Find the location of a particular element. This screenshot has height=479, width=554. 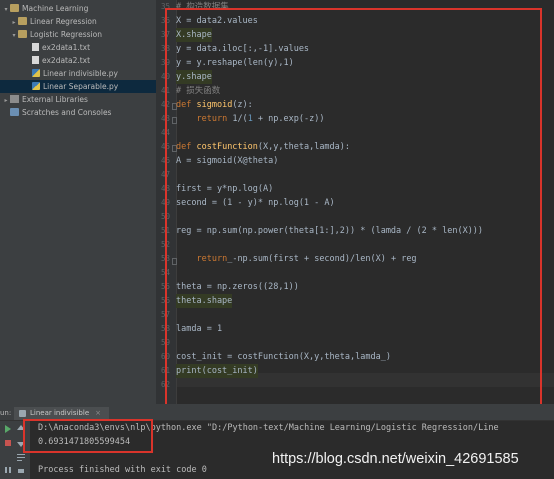

tree-item-linear-indivisible: Linear indivisible.py is located at coordinates (75, 73).